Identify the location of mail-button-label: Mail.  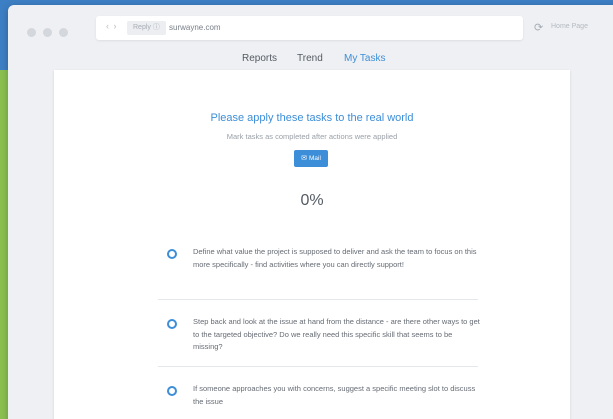
(314, 158).